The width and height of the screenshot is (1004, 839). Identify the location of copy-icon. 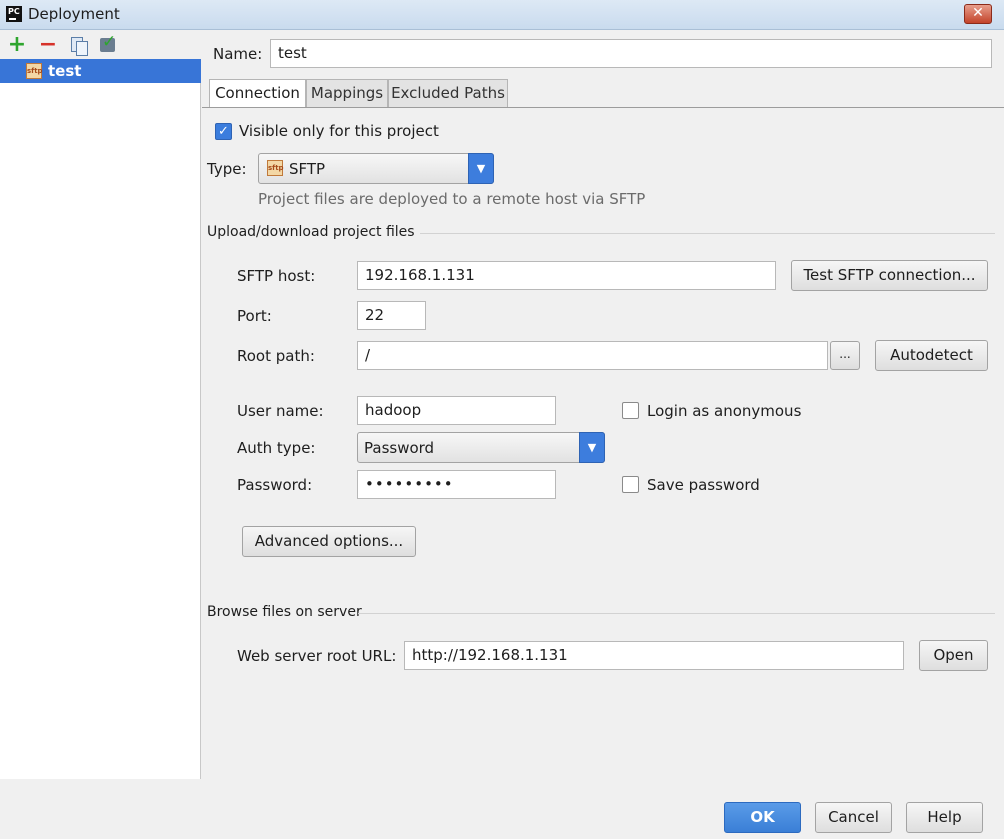
(78, 45).